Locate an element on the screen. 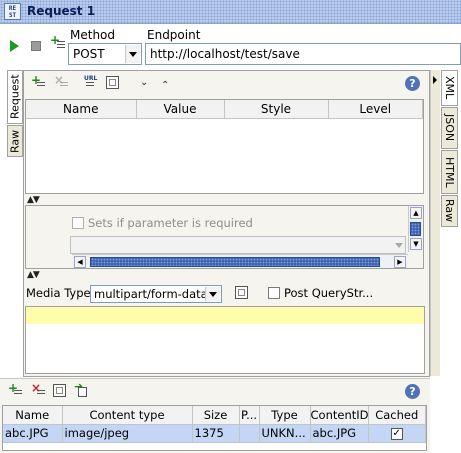 The width and height of the screenshot is (461, 453). cached-cell: ✓ is located at coordinates (397, 433).